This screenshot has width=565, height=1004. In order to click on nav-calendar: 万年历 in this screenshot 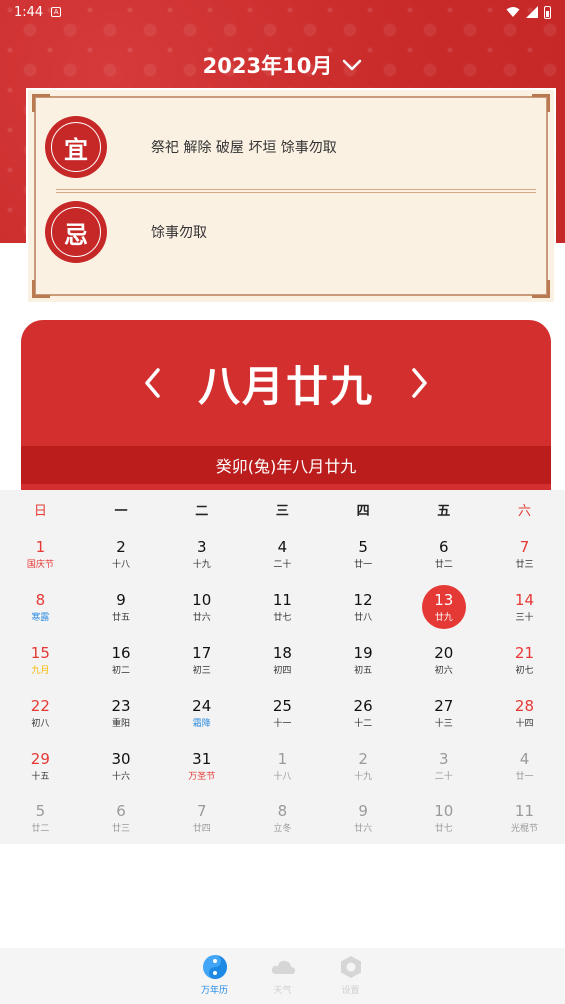, I will do `click(215, 979)`.